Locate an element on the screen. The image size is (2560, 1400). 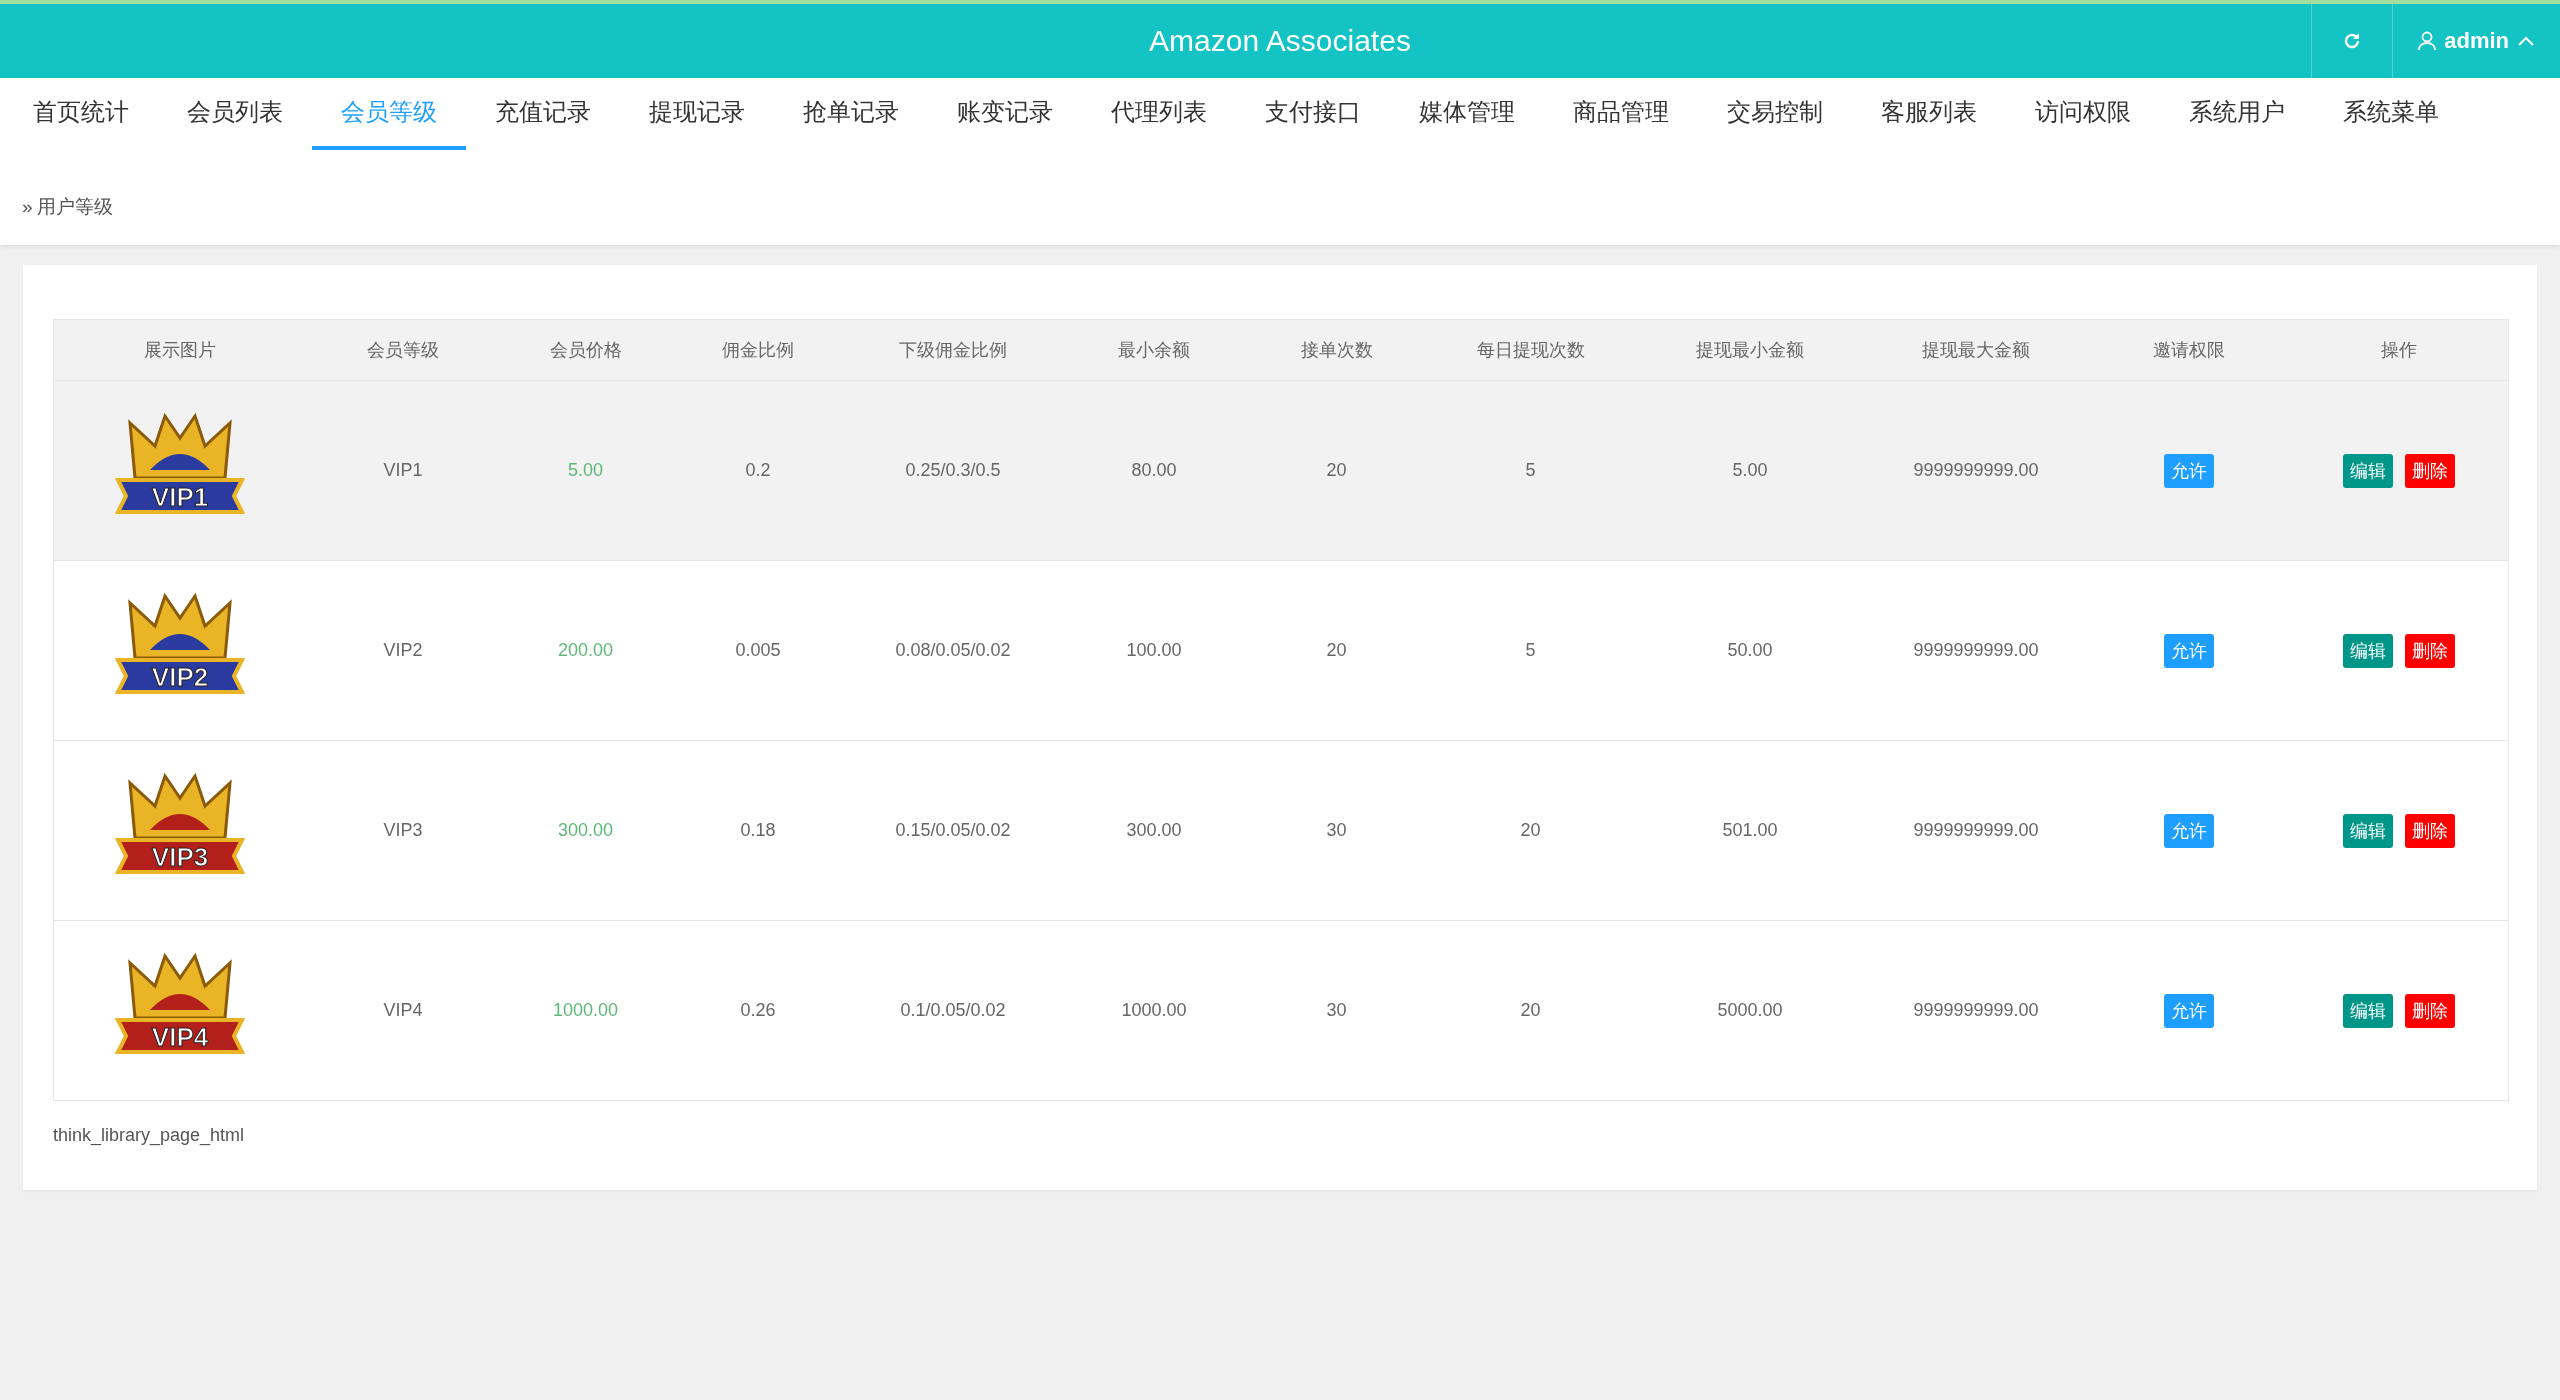
column-header: 会员价格 is located at coordinates (585, 350).